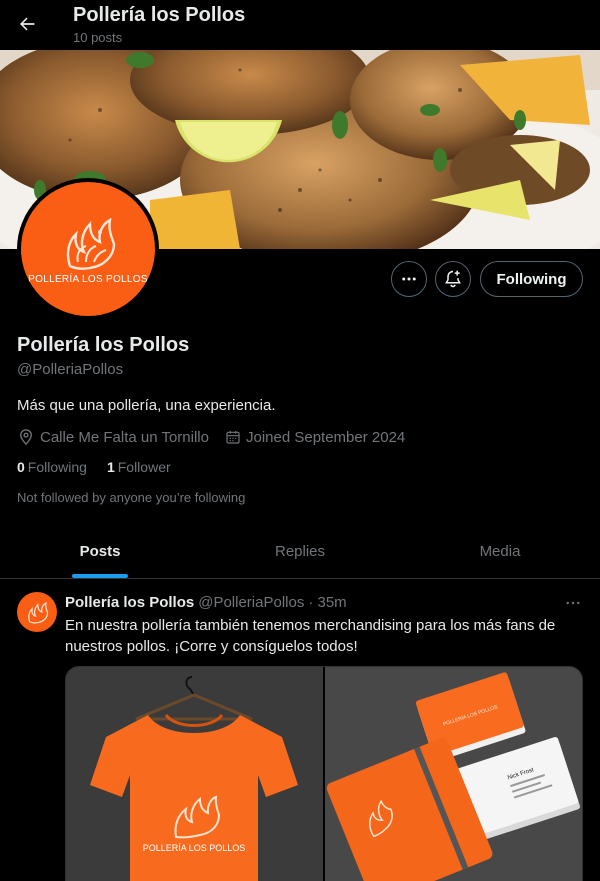 The image size is (600, 881). I want to click on avatar-brand-text: POLLERÍA LOS POLLOS, so click(88, 279).